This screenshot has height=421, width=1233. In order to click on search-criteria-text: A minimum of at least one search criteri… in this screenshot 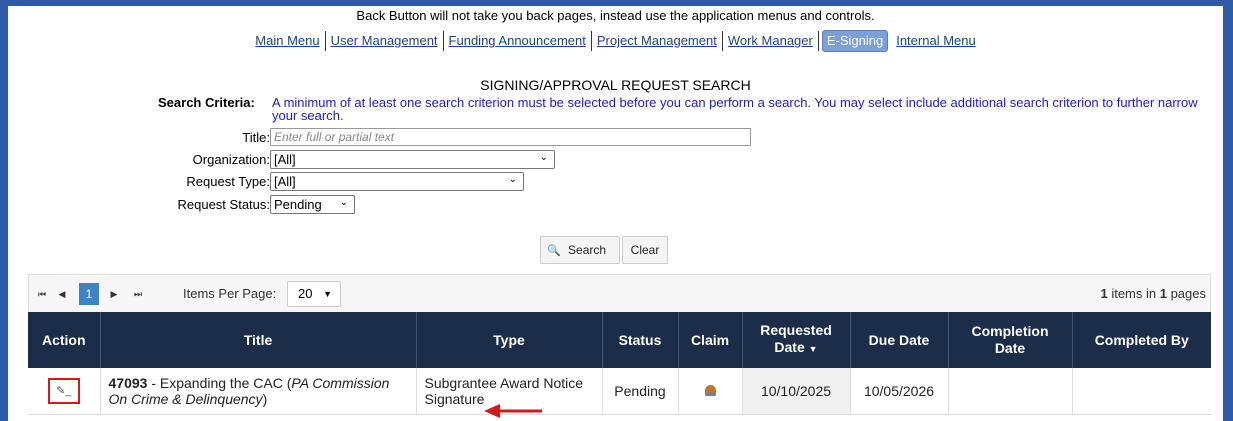, I will do `click(735, 109)`.